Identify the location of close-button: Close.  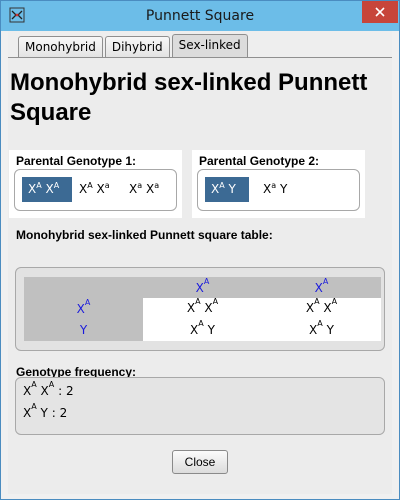
(200, 462).